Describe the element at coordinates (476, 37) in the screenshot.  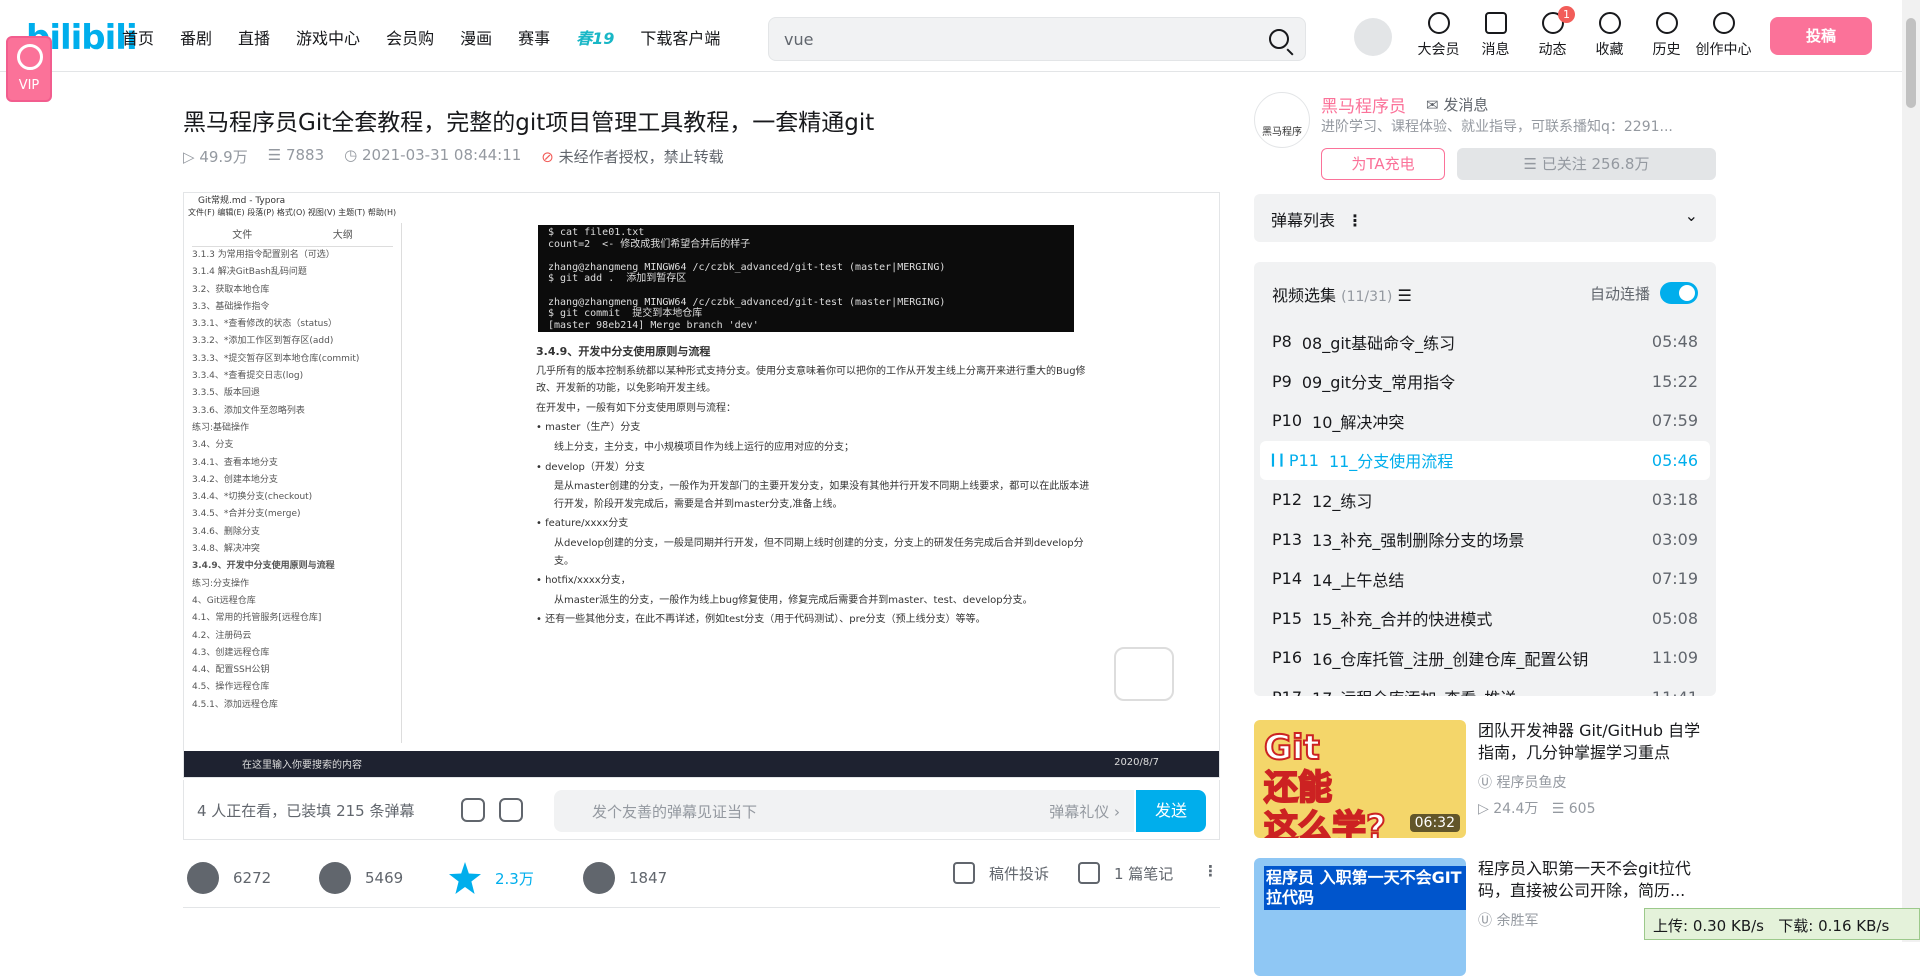
I see `nav-manga: 漫画` at that location.